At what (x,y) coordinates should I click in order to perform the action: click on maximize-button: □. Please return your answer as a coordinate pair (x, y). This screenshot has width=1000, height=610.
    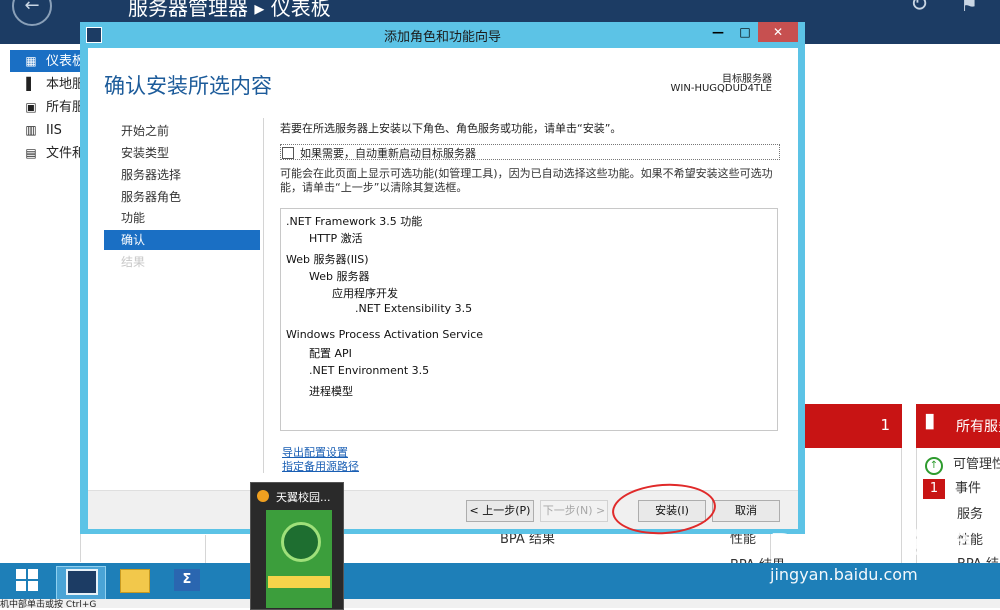
    Looking at the image, I should click on (745, 32).